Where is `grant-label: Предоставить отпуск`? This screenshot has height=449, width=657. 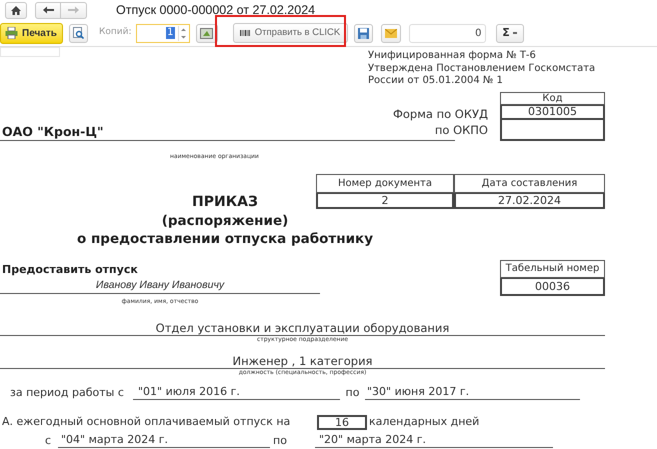
grant-label: Предоставить отпуск is located at coordinates (70, 269).